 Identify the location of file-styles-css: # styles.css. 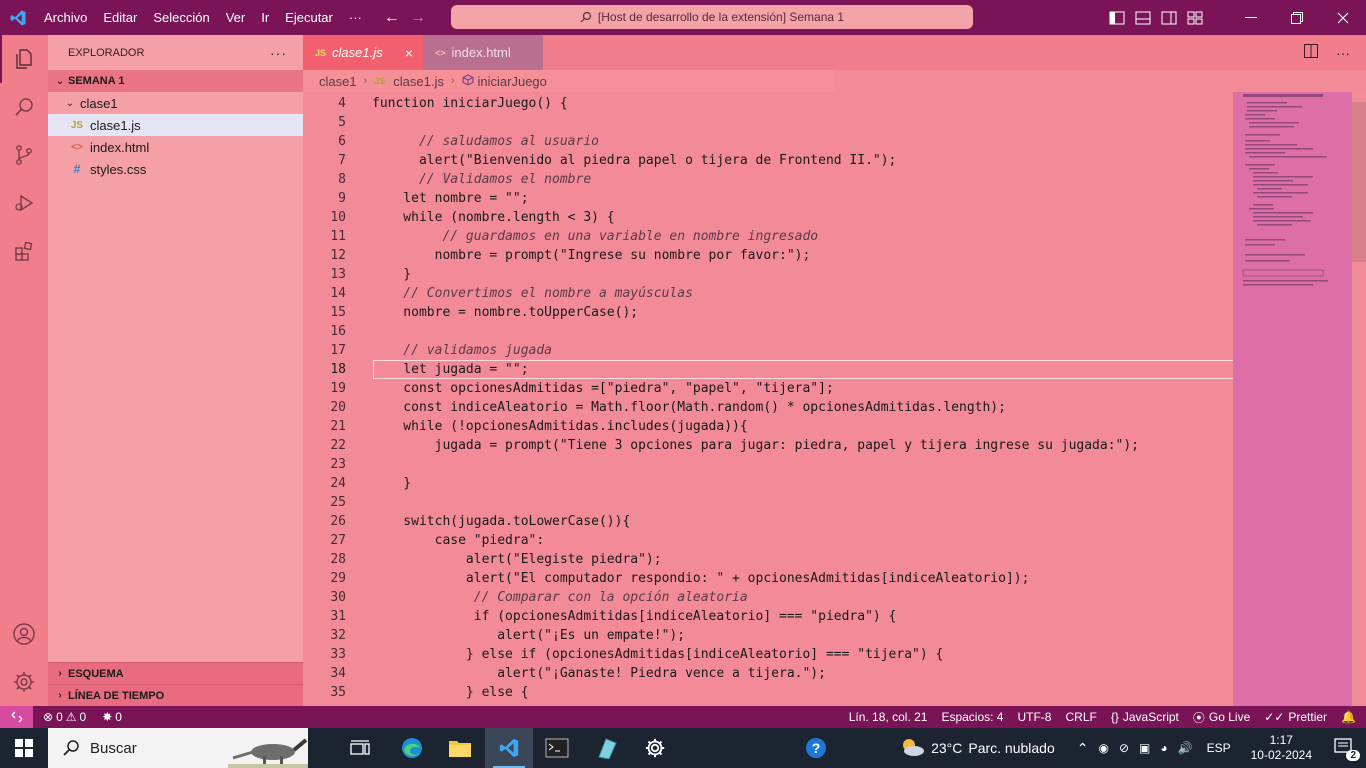
(175, 169).